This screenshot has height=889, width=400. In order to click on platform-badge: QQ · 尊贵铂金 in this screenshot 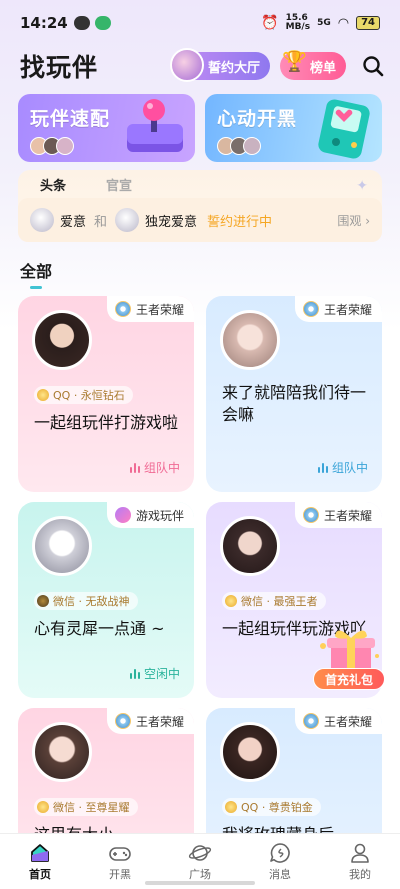, I will do `click(271, 807)`.